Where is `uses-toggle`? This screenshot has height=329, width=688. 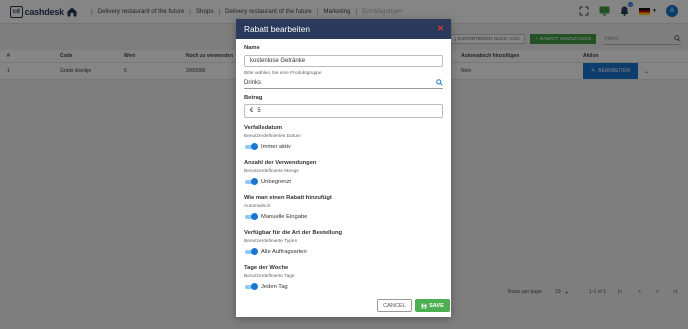 uses-toggle is located at coordinates (251, 181).